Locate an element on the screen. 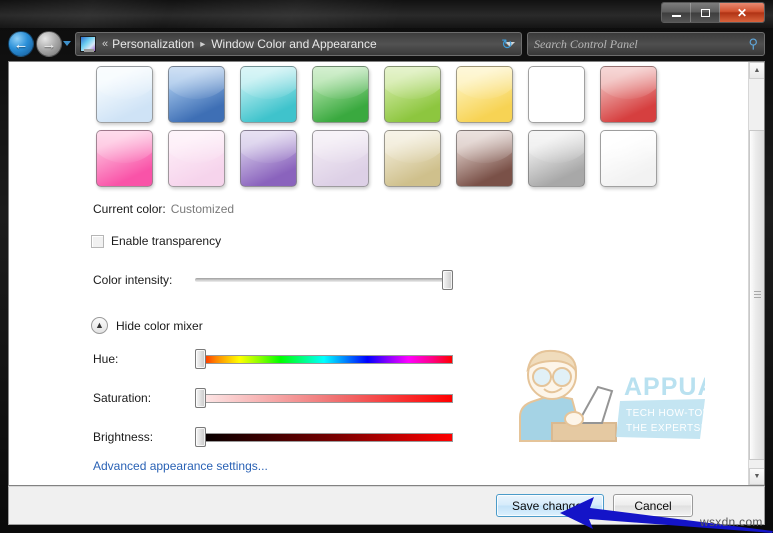 This screenshot has height=533, width=773. brightness-track is located at coordinates (324, 437).